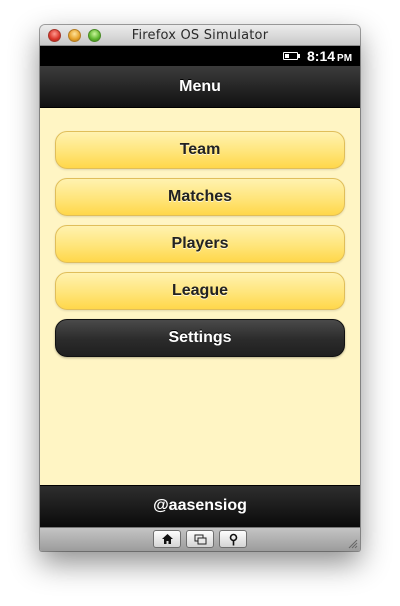  What do you see at coordinates (291, 56) in the screenshot?
I see `battery-icon` at bounding box center [291, 56].